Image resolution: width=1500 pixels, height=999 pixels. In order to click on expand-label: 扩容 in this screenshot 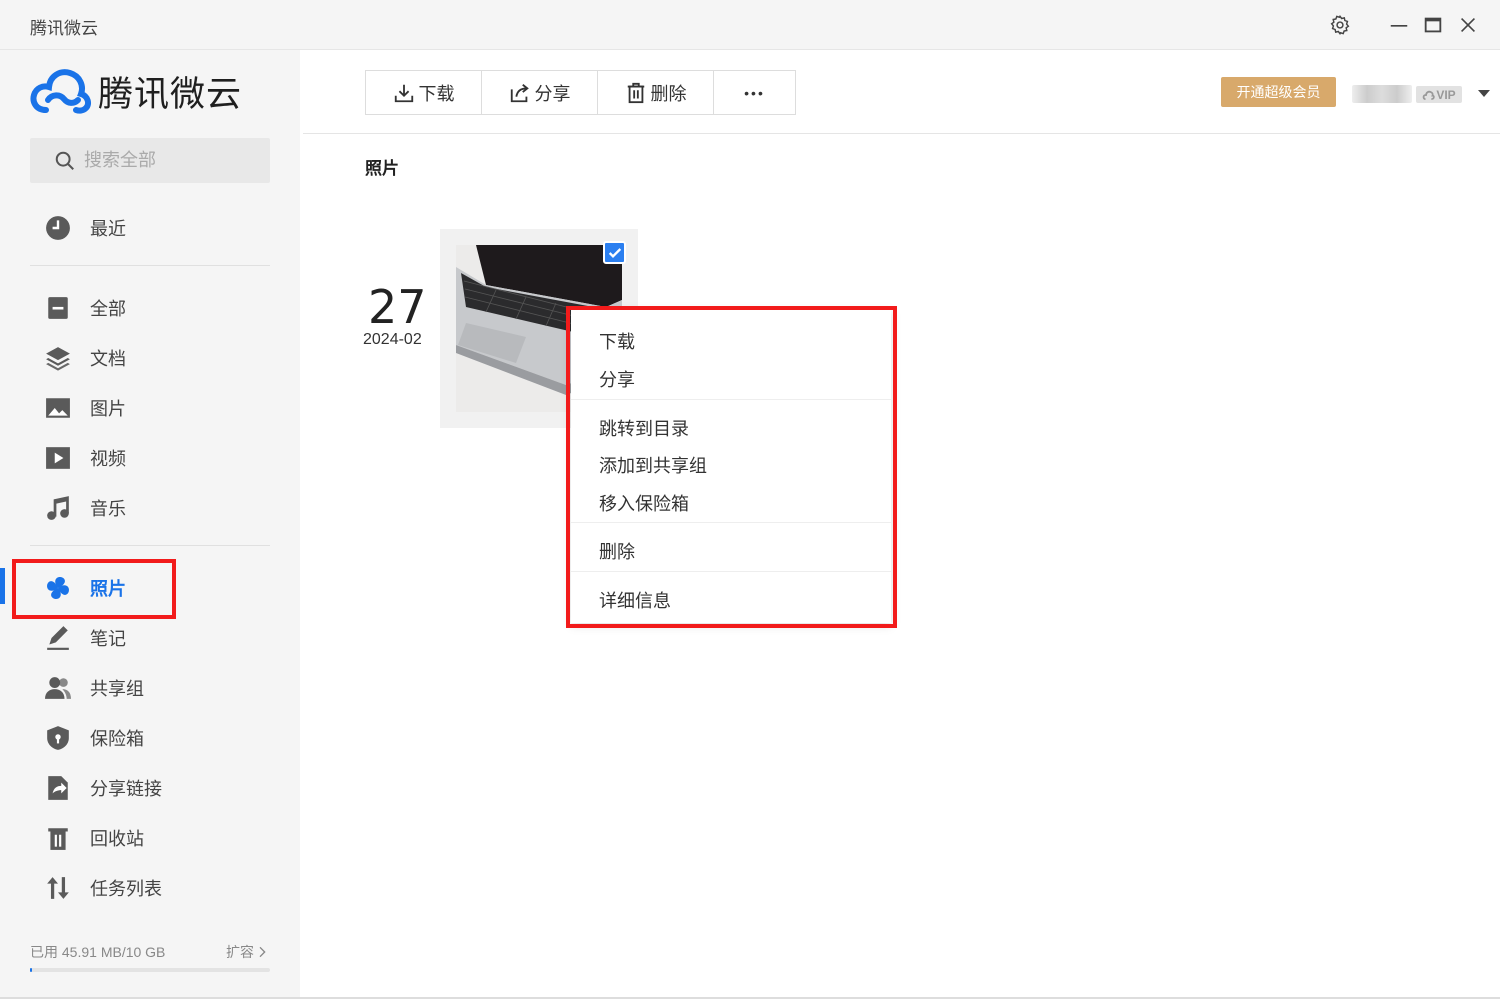, I will do `click(240, 952)`.